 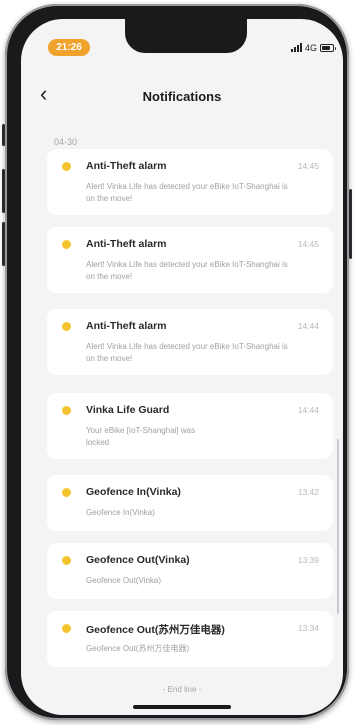 I want to click on scrollbar, so click(x=338, y=526).